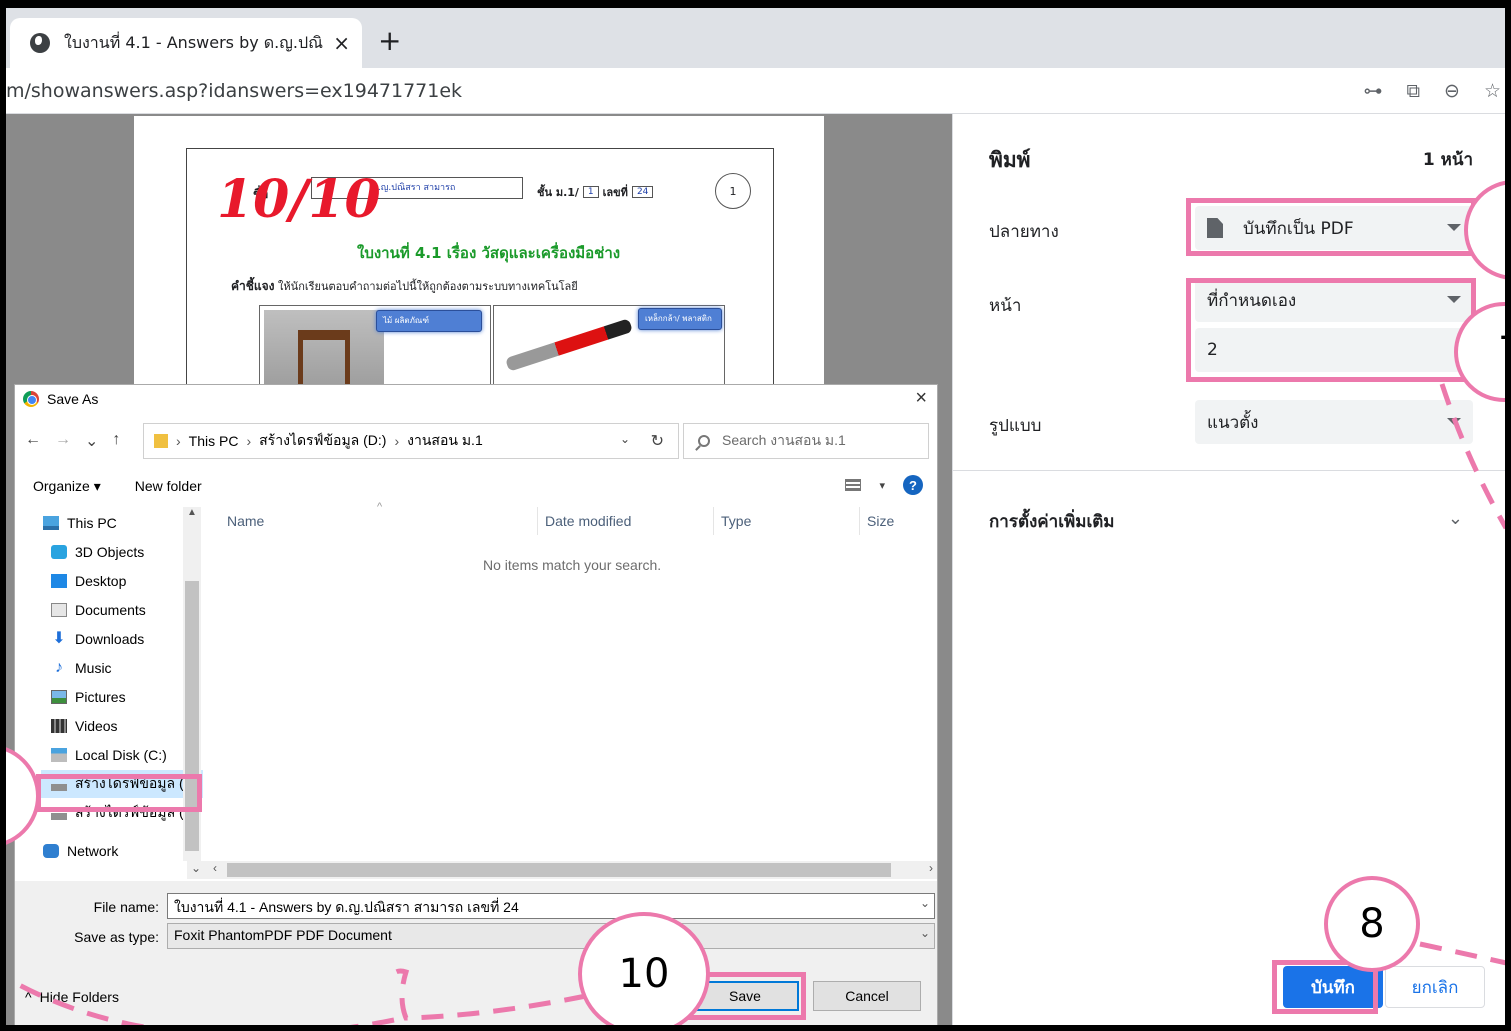  I want to click on step-8-marker: 8, so click(1372, 924).